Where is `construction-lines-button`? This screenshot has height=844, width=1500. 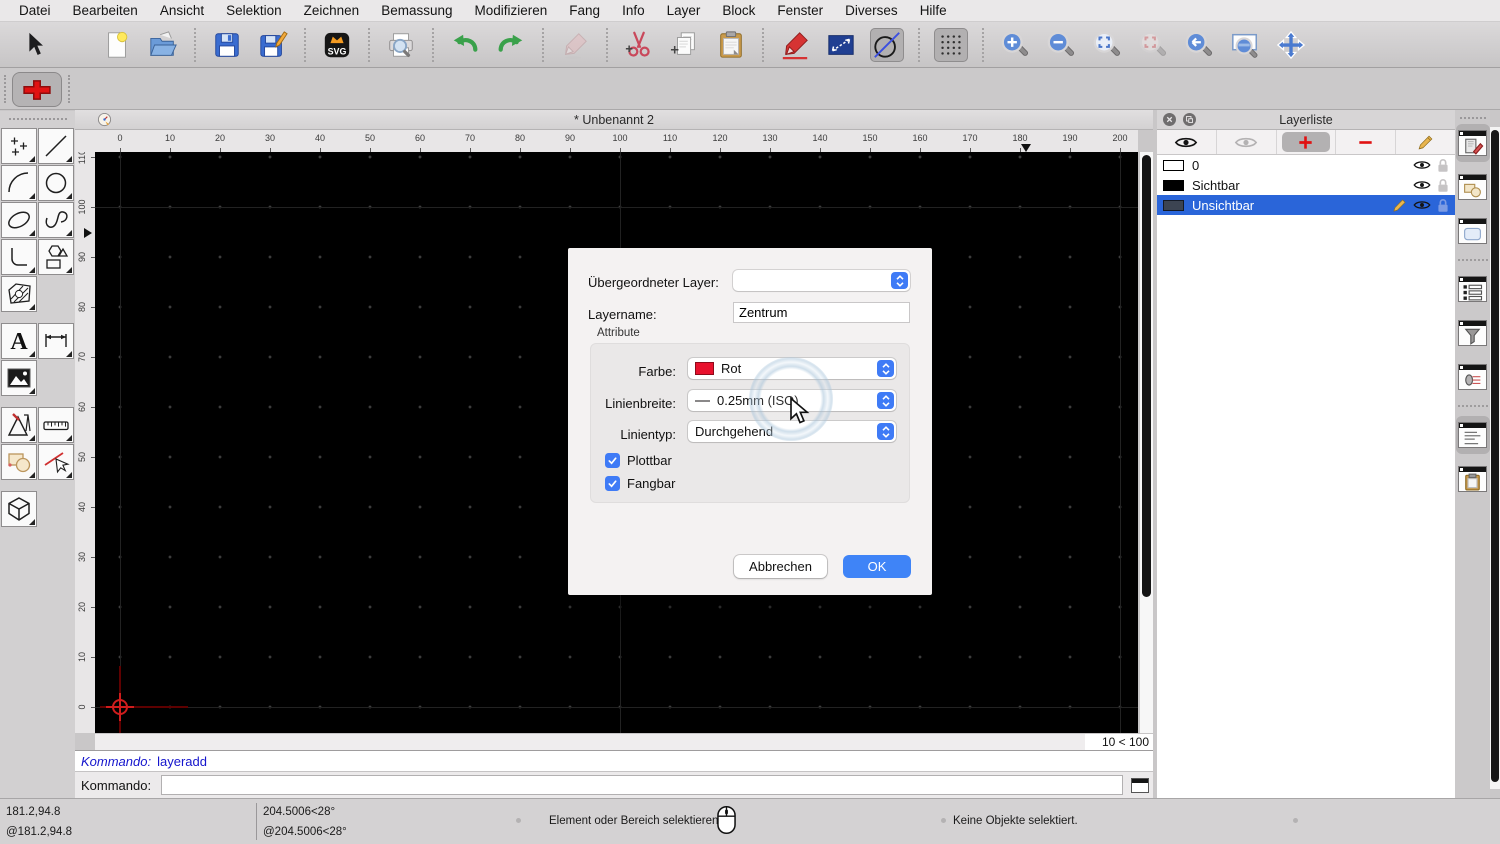
construction-lines-button is located at coordinates (887, 44).